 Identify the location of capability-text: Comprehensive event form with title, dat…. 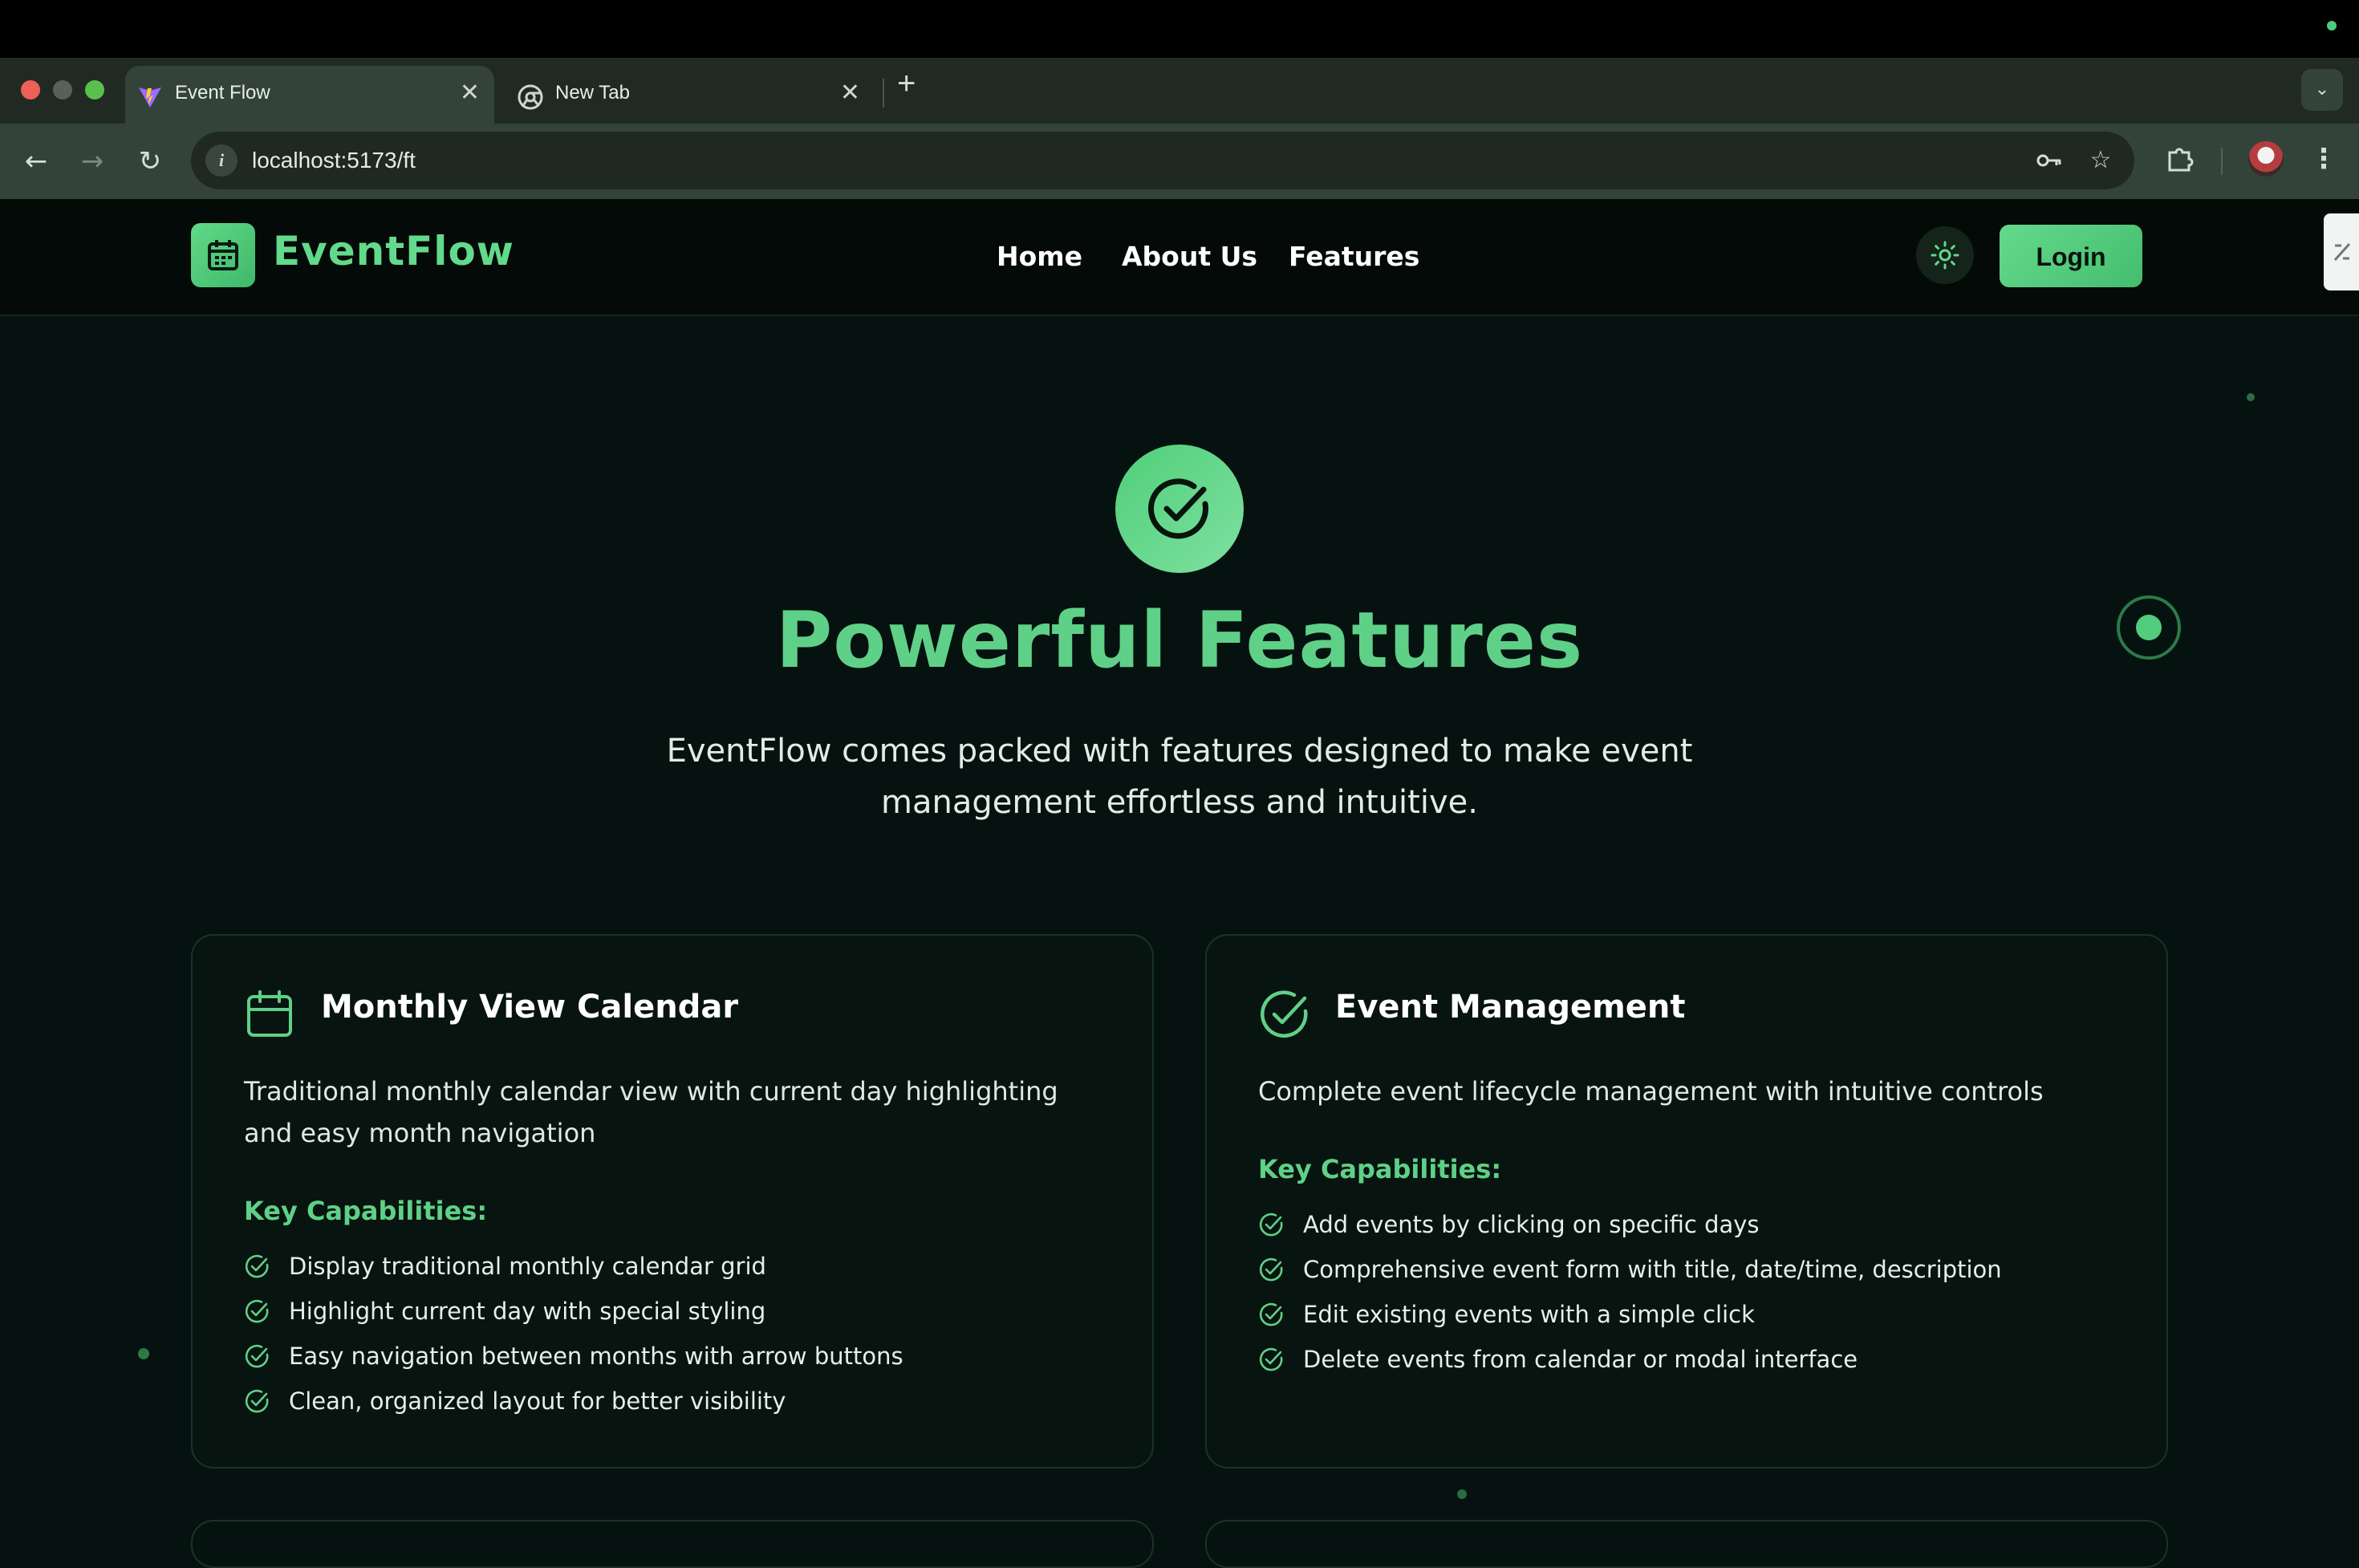
(1653, 1269).